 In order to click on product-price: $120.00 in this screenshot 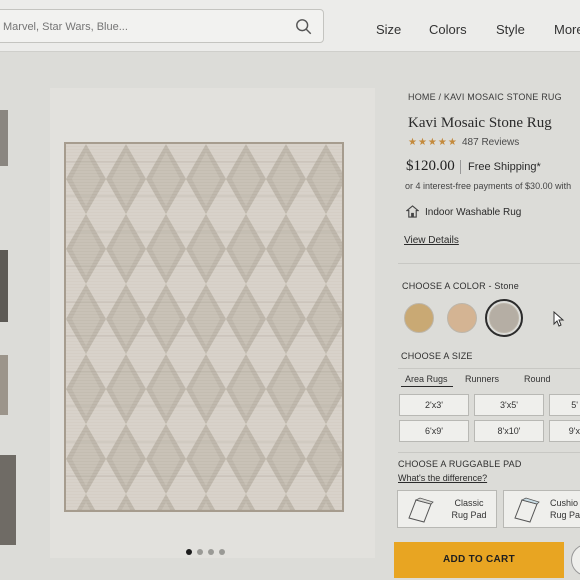, I will do `click(430, 166)`.